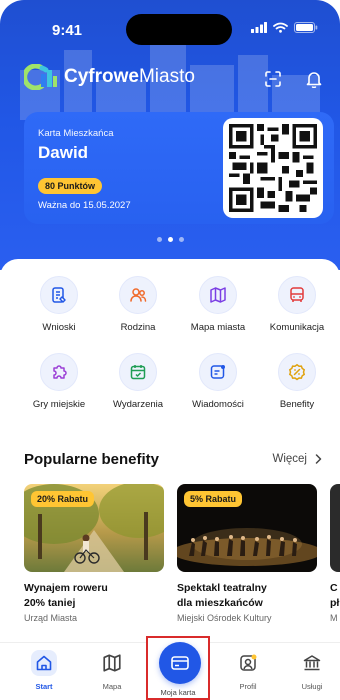 The height and width of the screenshot is (700, 340). I want to click on nav-label: Start, so click(44, 686).